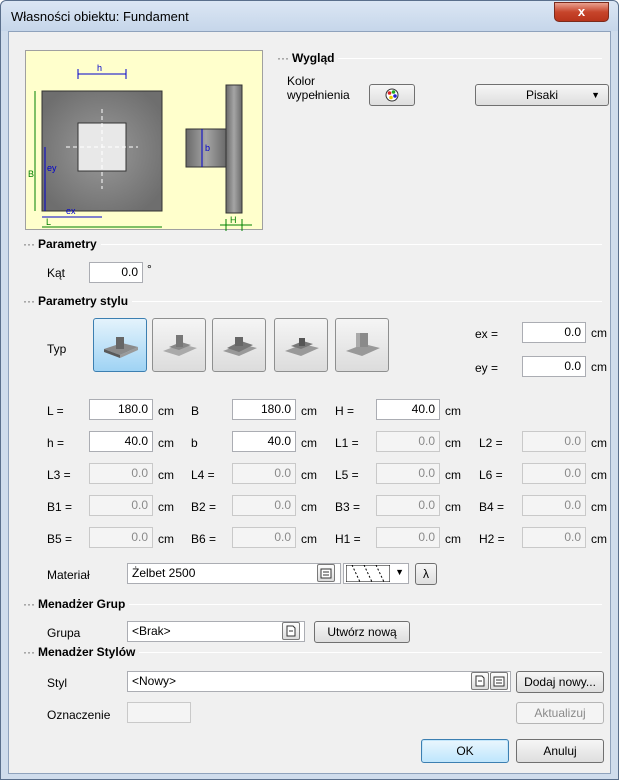 This screenshot has height=780, width=619. Describe the element at coordinates (203, 475) in the screenshot. I see `L4-label: L4 =` at that location.